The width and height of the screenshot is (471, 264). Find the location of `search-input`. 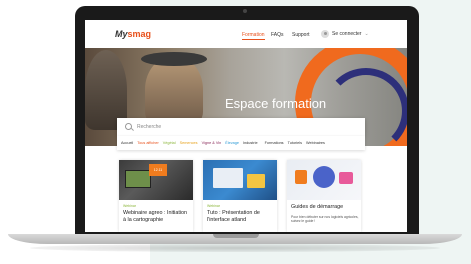

search-input is located at coordinates (247, 127).